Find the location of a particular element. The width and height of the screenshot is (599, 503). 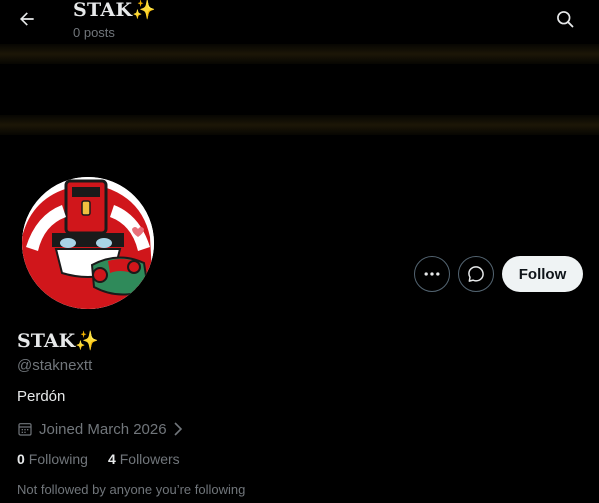

arrow-left-icon is located at coordinates (27, 19).